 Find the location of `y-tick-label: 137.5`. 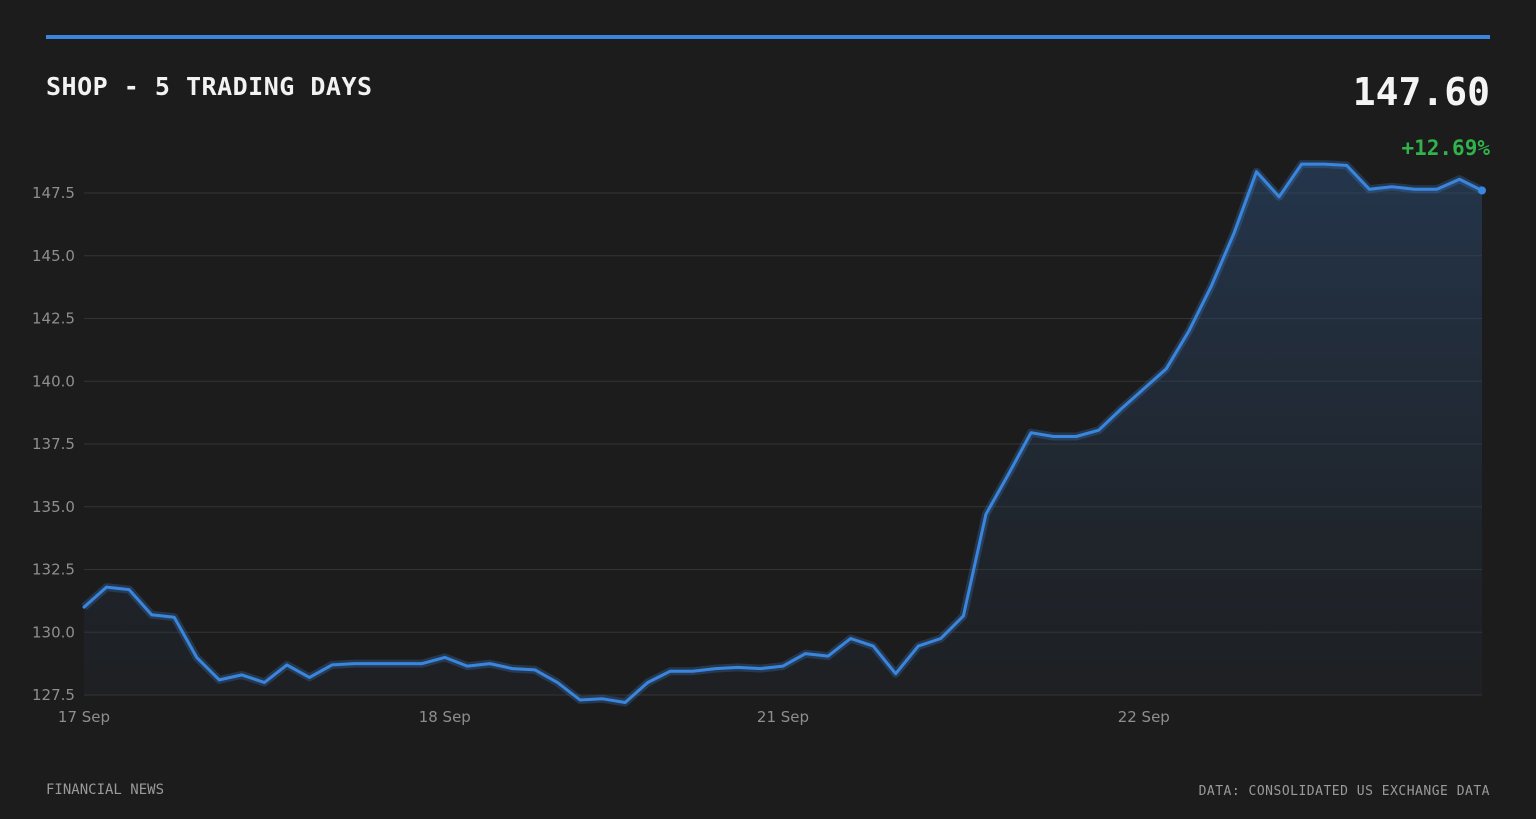

y-tick-label: 137.5 is located at coordinates (53, 444).